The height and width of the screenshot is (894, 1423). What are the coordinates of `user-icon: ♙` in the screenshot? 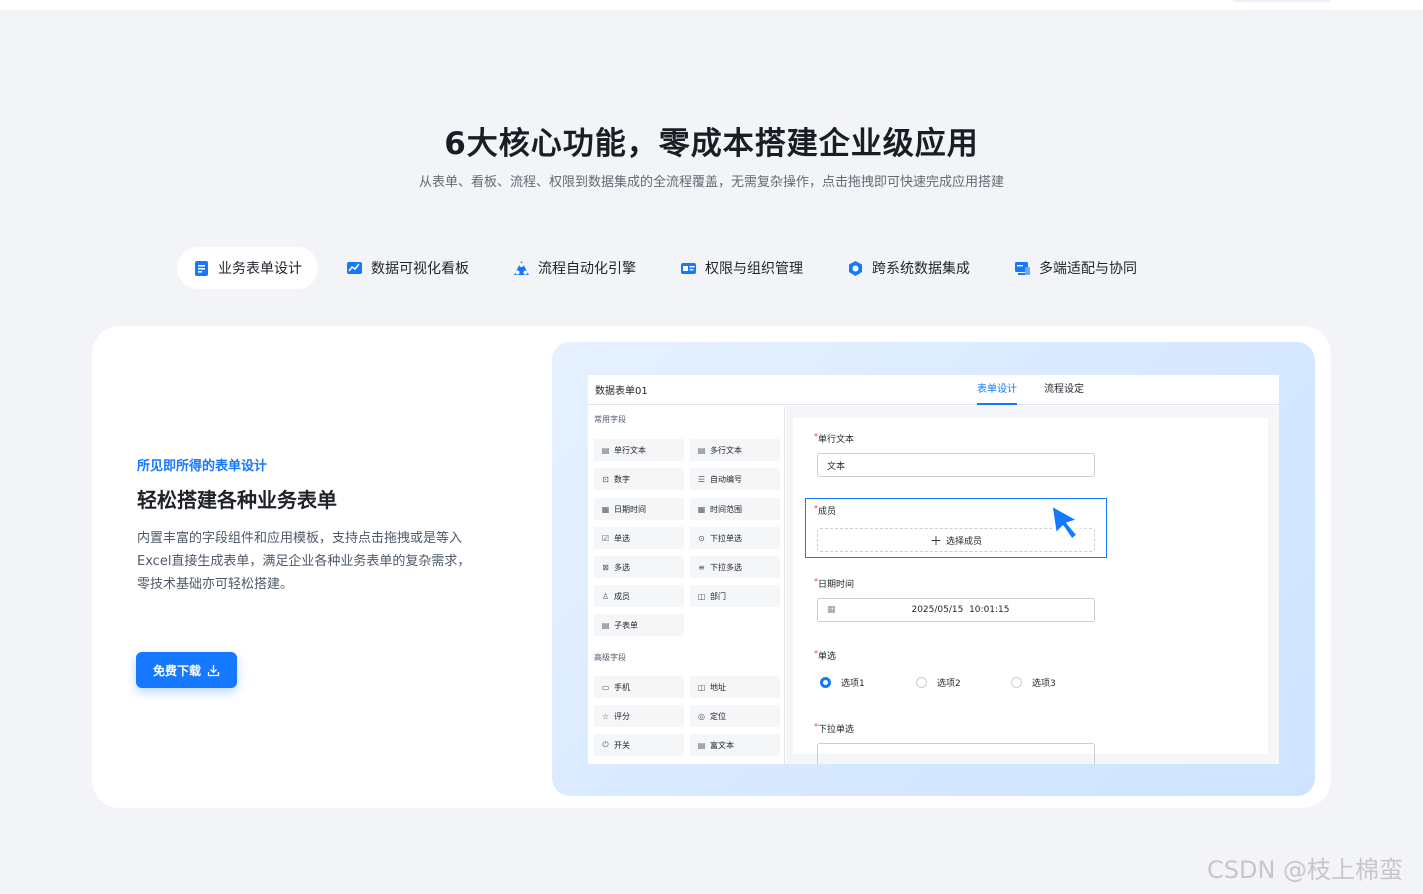 It's located at (605, 596).